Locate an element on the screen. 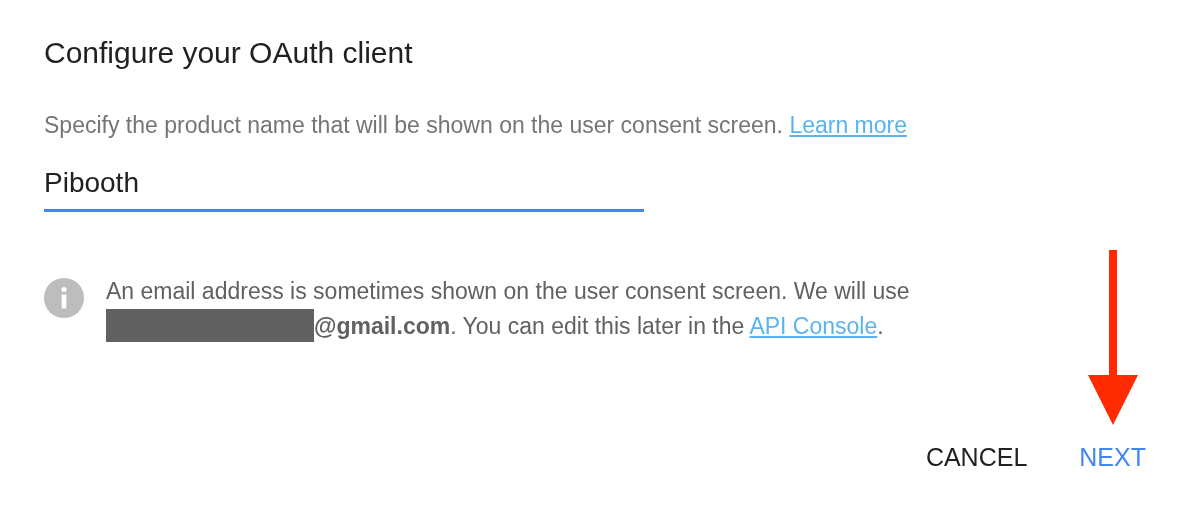 The width and height of the screenshot is (1192, 510). api-console-link: API Console is located at coordinates (813, 326).